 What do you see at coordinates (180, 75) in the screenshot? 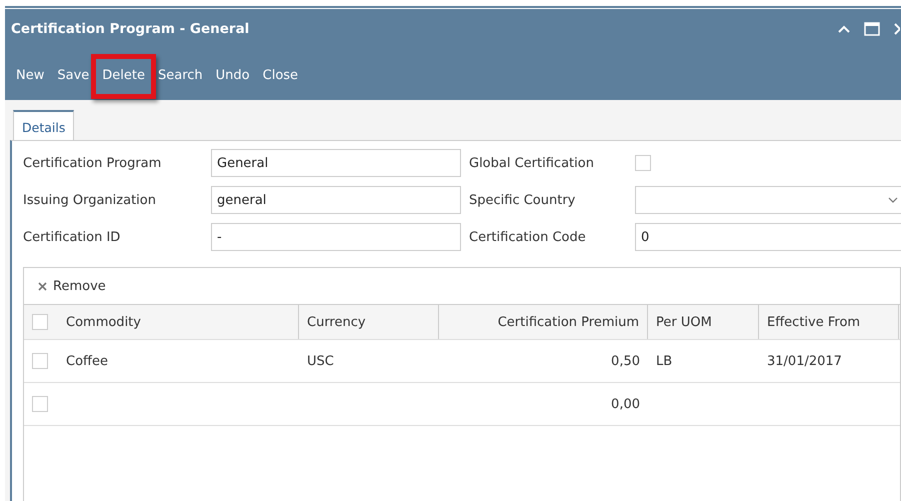
I see `toolbar-button: Search` at bounding box center [180, 75].